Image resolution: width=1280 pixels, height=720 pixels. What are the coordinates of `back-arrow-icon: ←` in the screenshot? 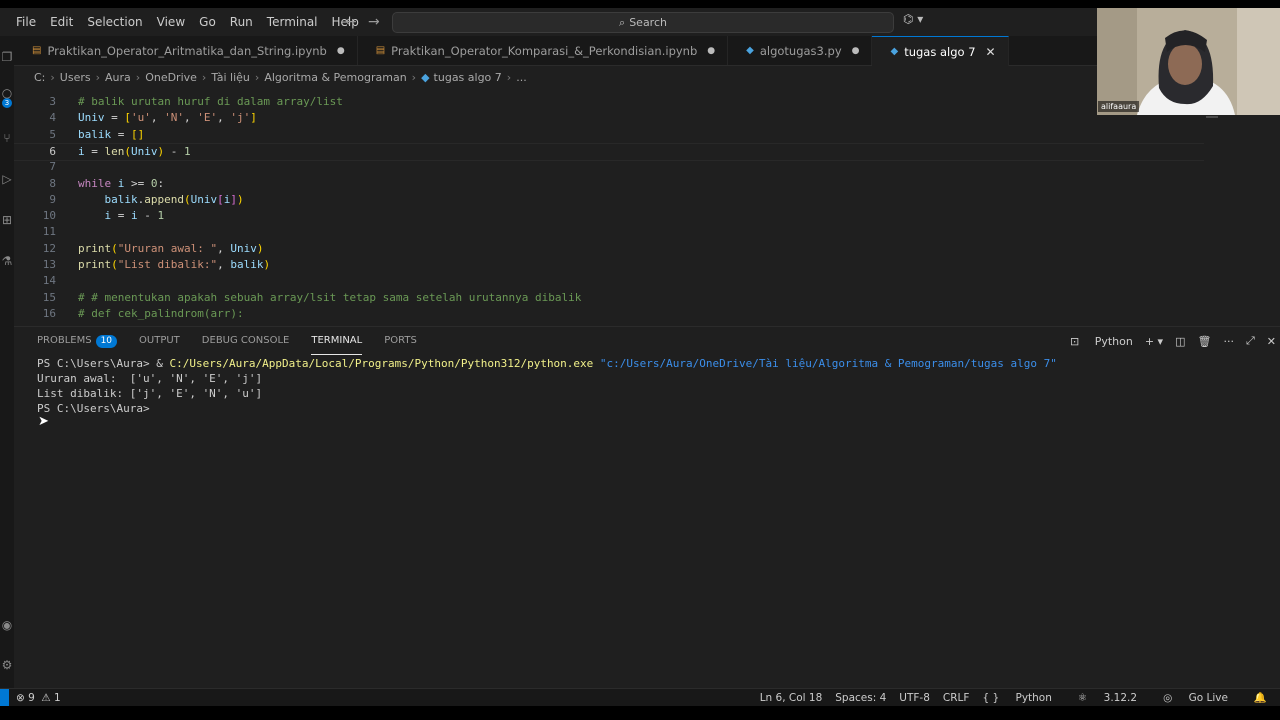 It's located at (351, 22).